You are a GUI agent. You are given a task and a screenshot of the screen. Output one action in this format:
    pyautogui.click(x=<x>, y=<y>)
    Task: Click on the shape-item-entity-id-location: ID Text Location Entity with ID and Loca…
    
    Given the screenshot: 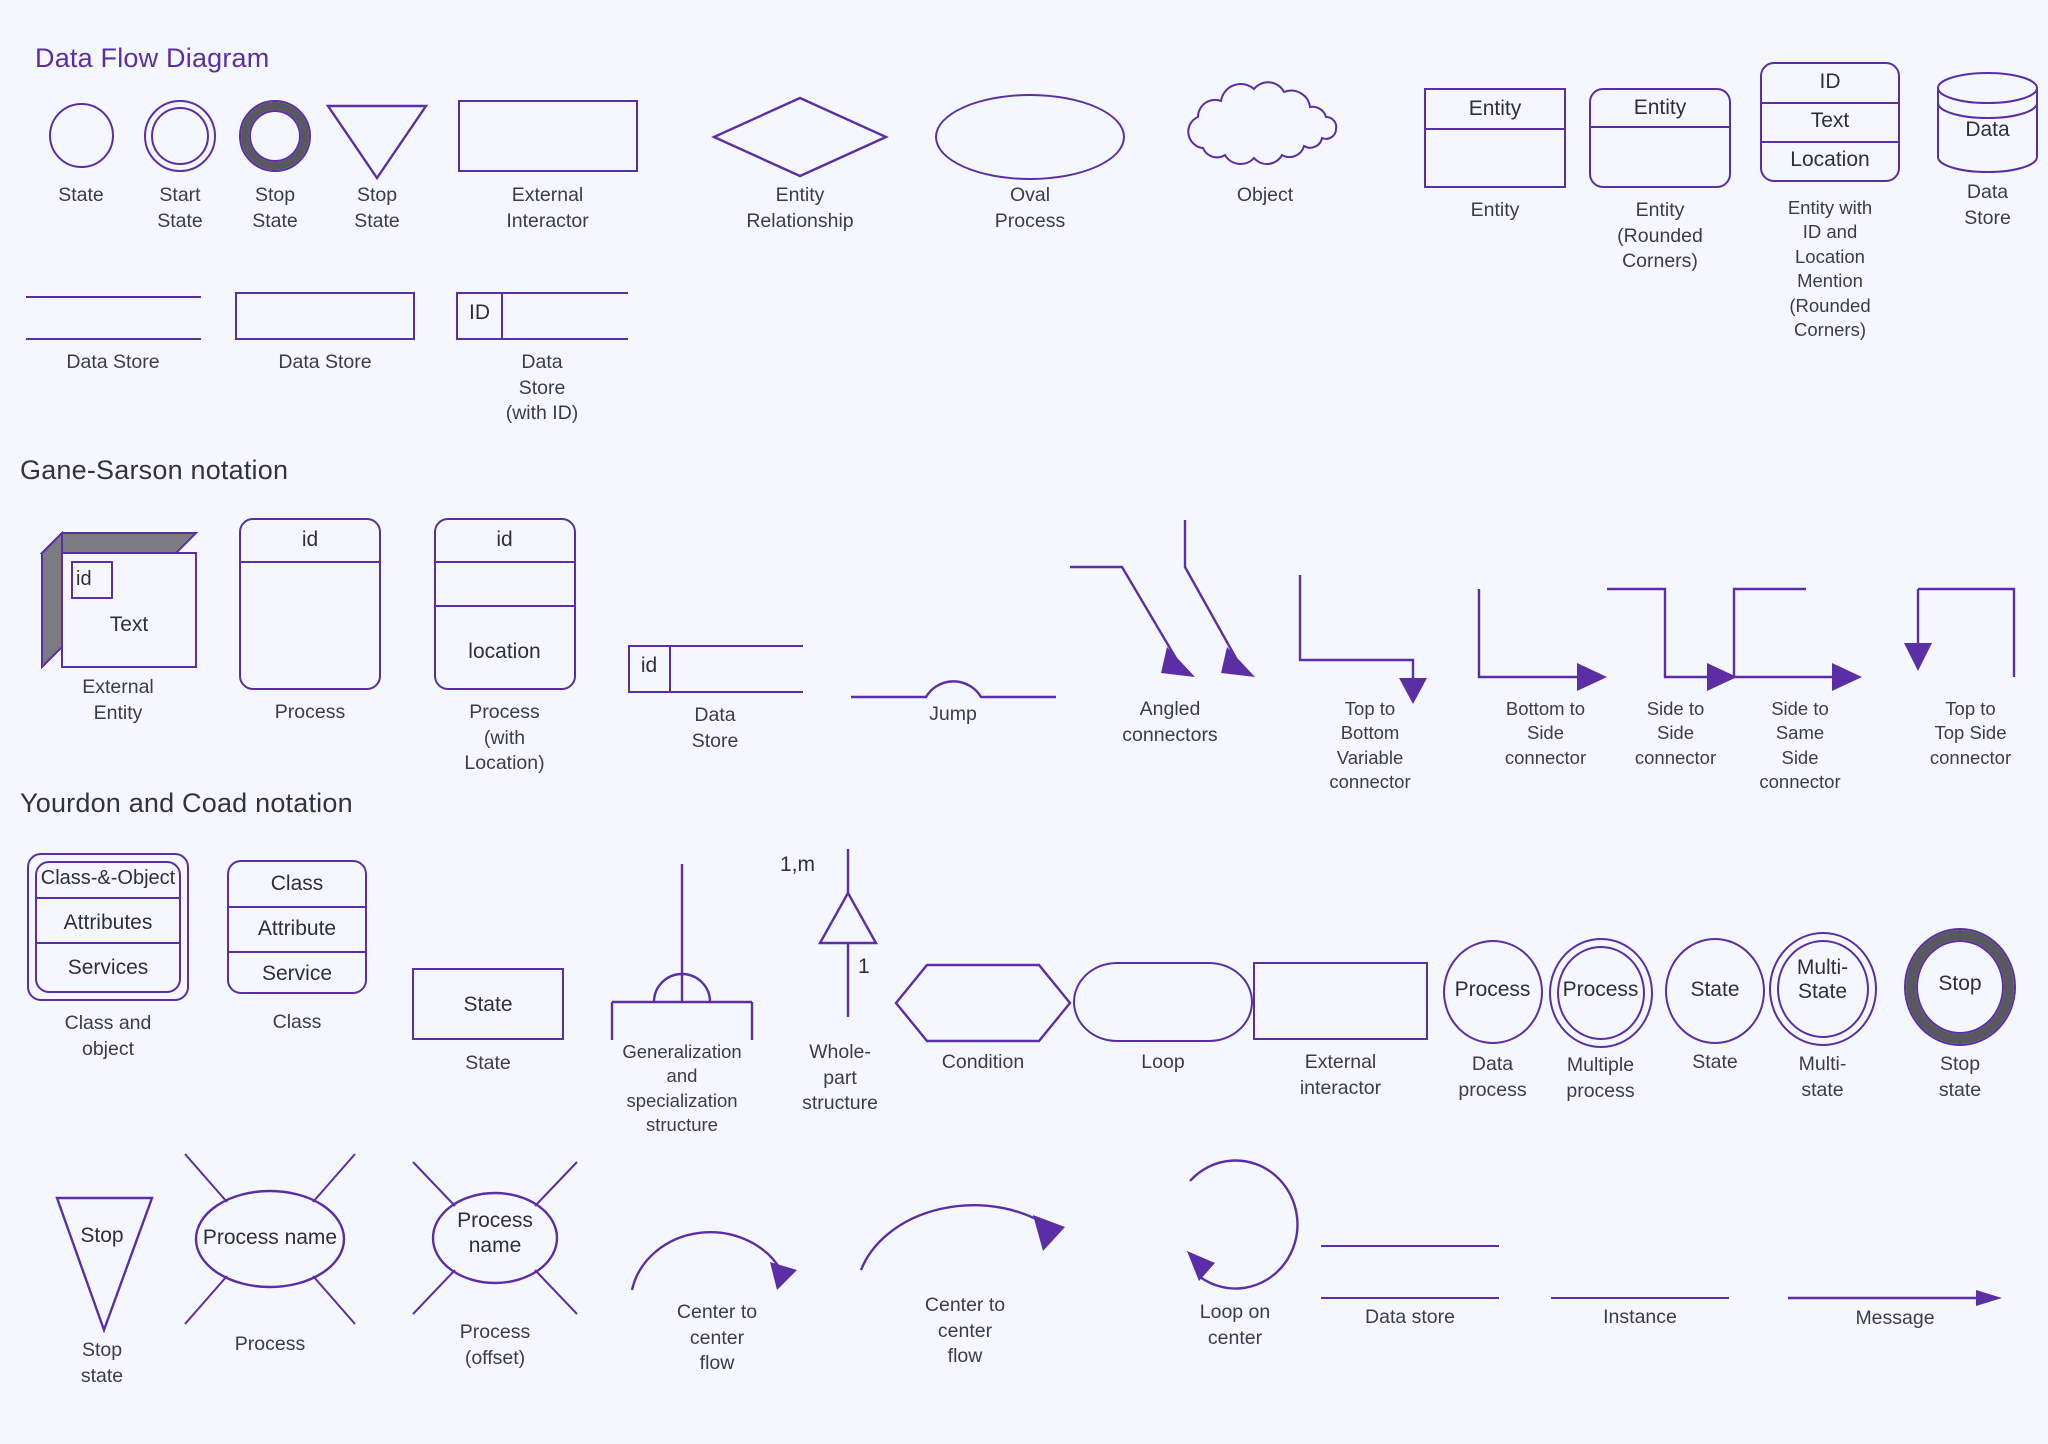 What is the action you would take?
    pyautogui.click(x=1830, y=201)
    